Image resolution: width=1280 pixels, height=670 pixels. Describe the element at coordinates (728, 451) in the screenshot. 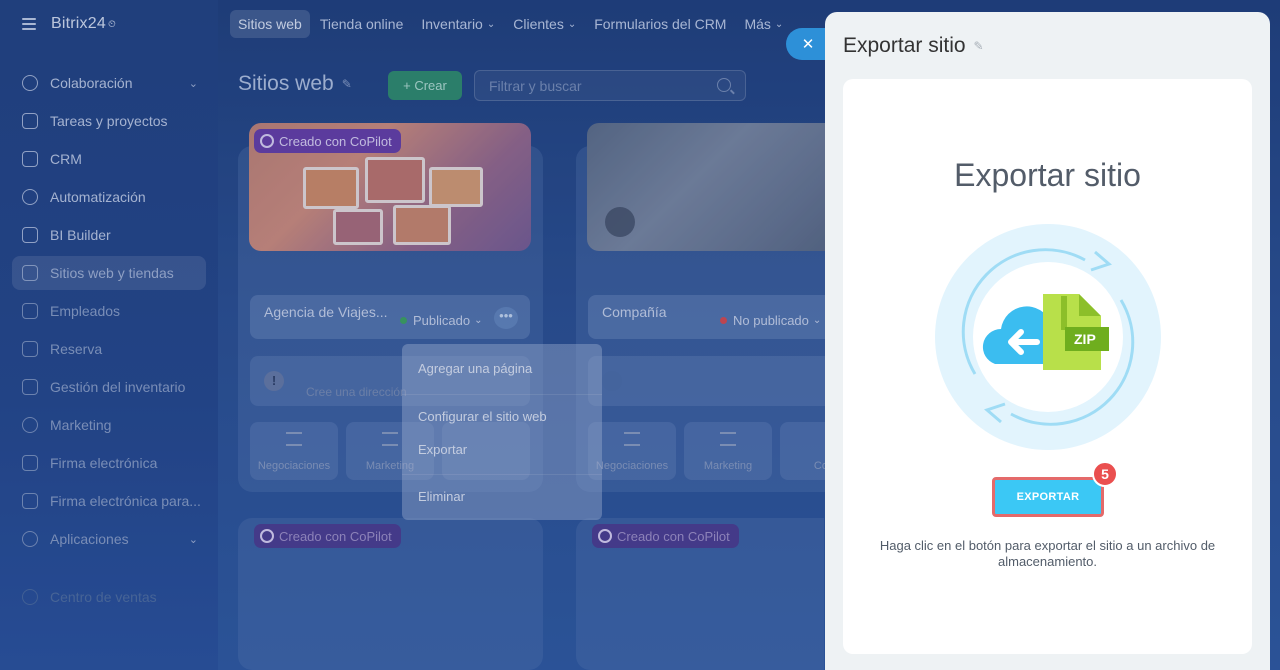

I see `tile-marketing: Marketing` at that location.